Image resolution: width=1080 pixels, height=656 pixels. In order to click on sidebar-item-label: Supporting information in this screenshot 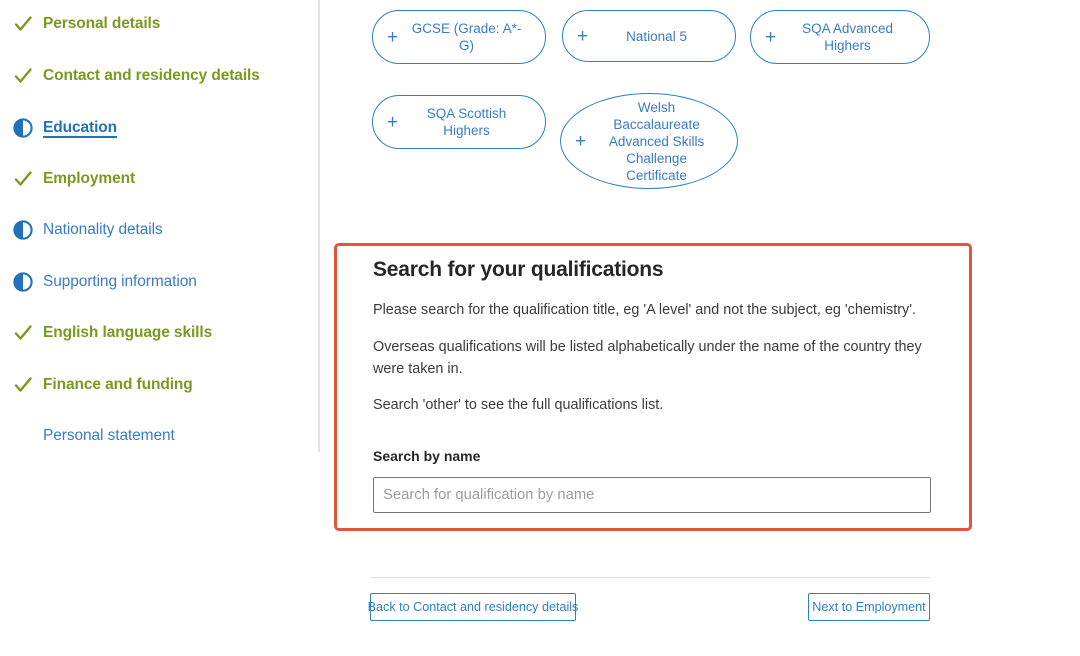, I will do `click(120, 281)`.